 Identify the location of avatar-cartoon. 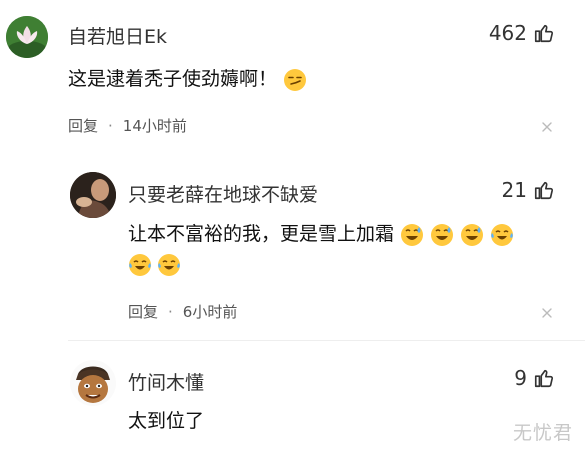
(93, 383).